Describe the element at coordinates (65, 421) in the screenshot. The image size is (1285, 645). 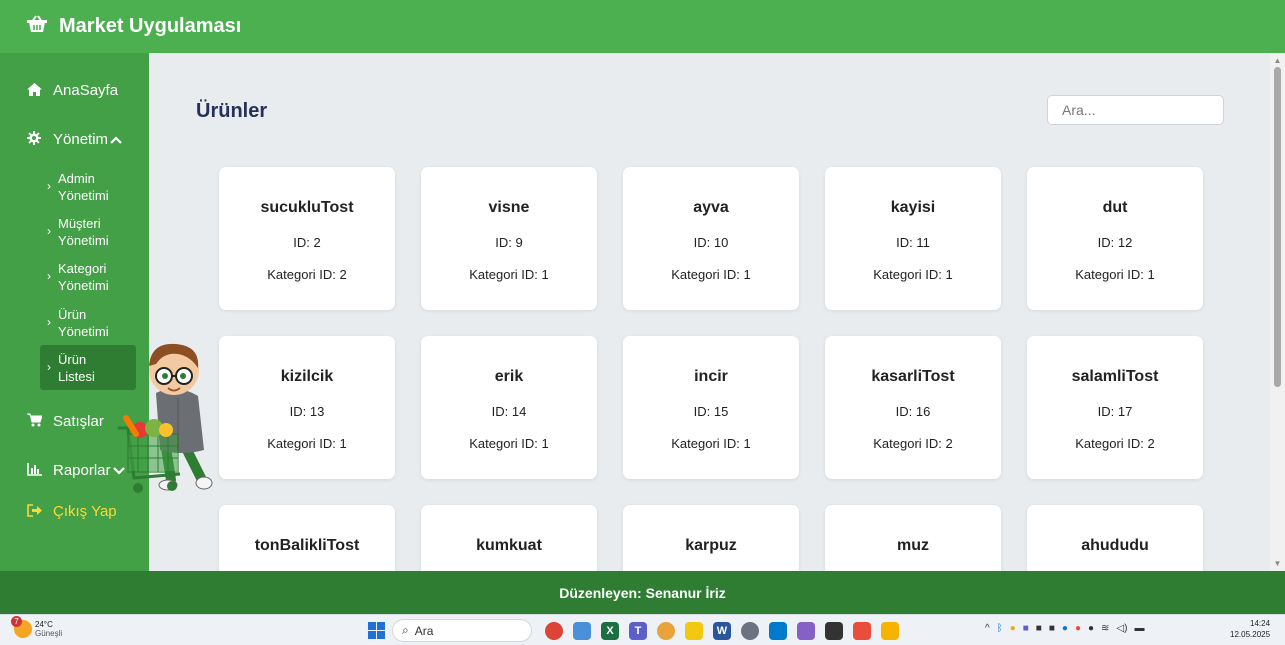
I see `sidebar-item-sales: Satışlar` at that location.